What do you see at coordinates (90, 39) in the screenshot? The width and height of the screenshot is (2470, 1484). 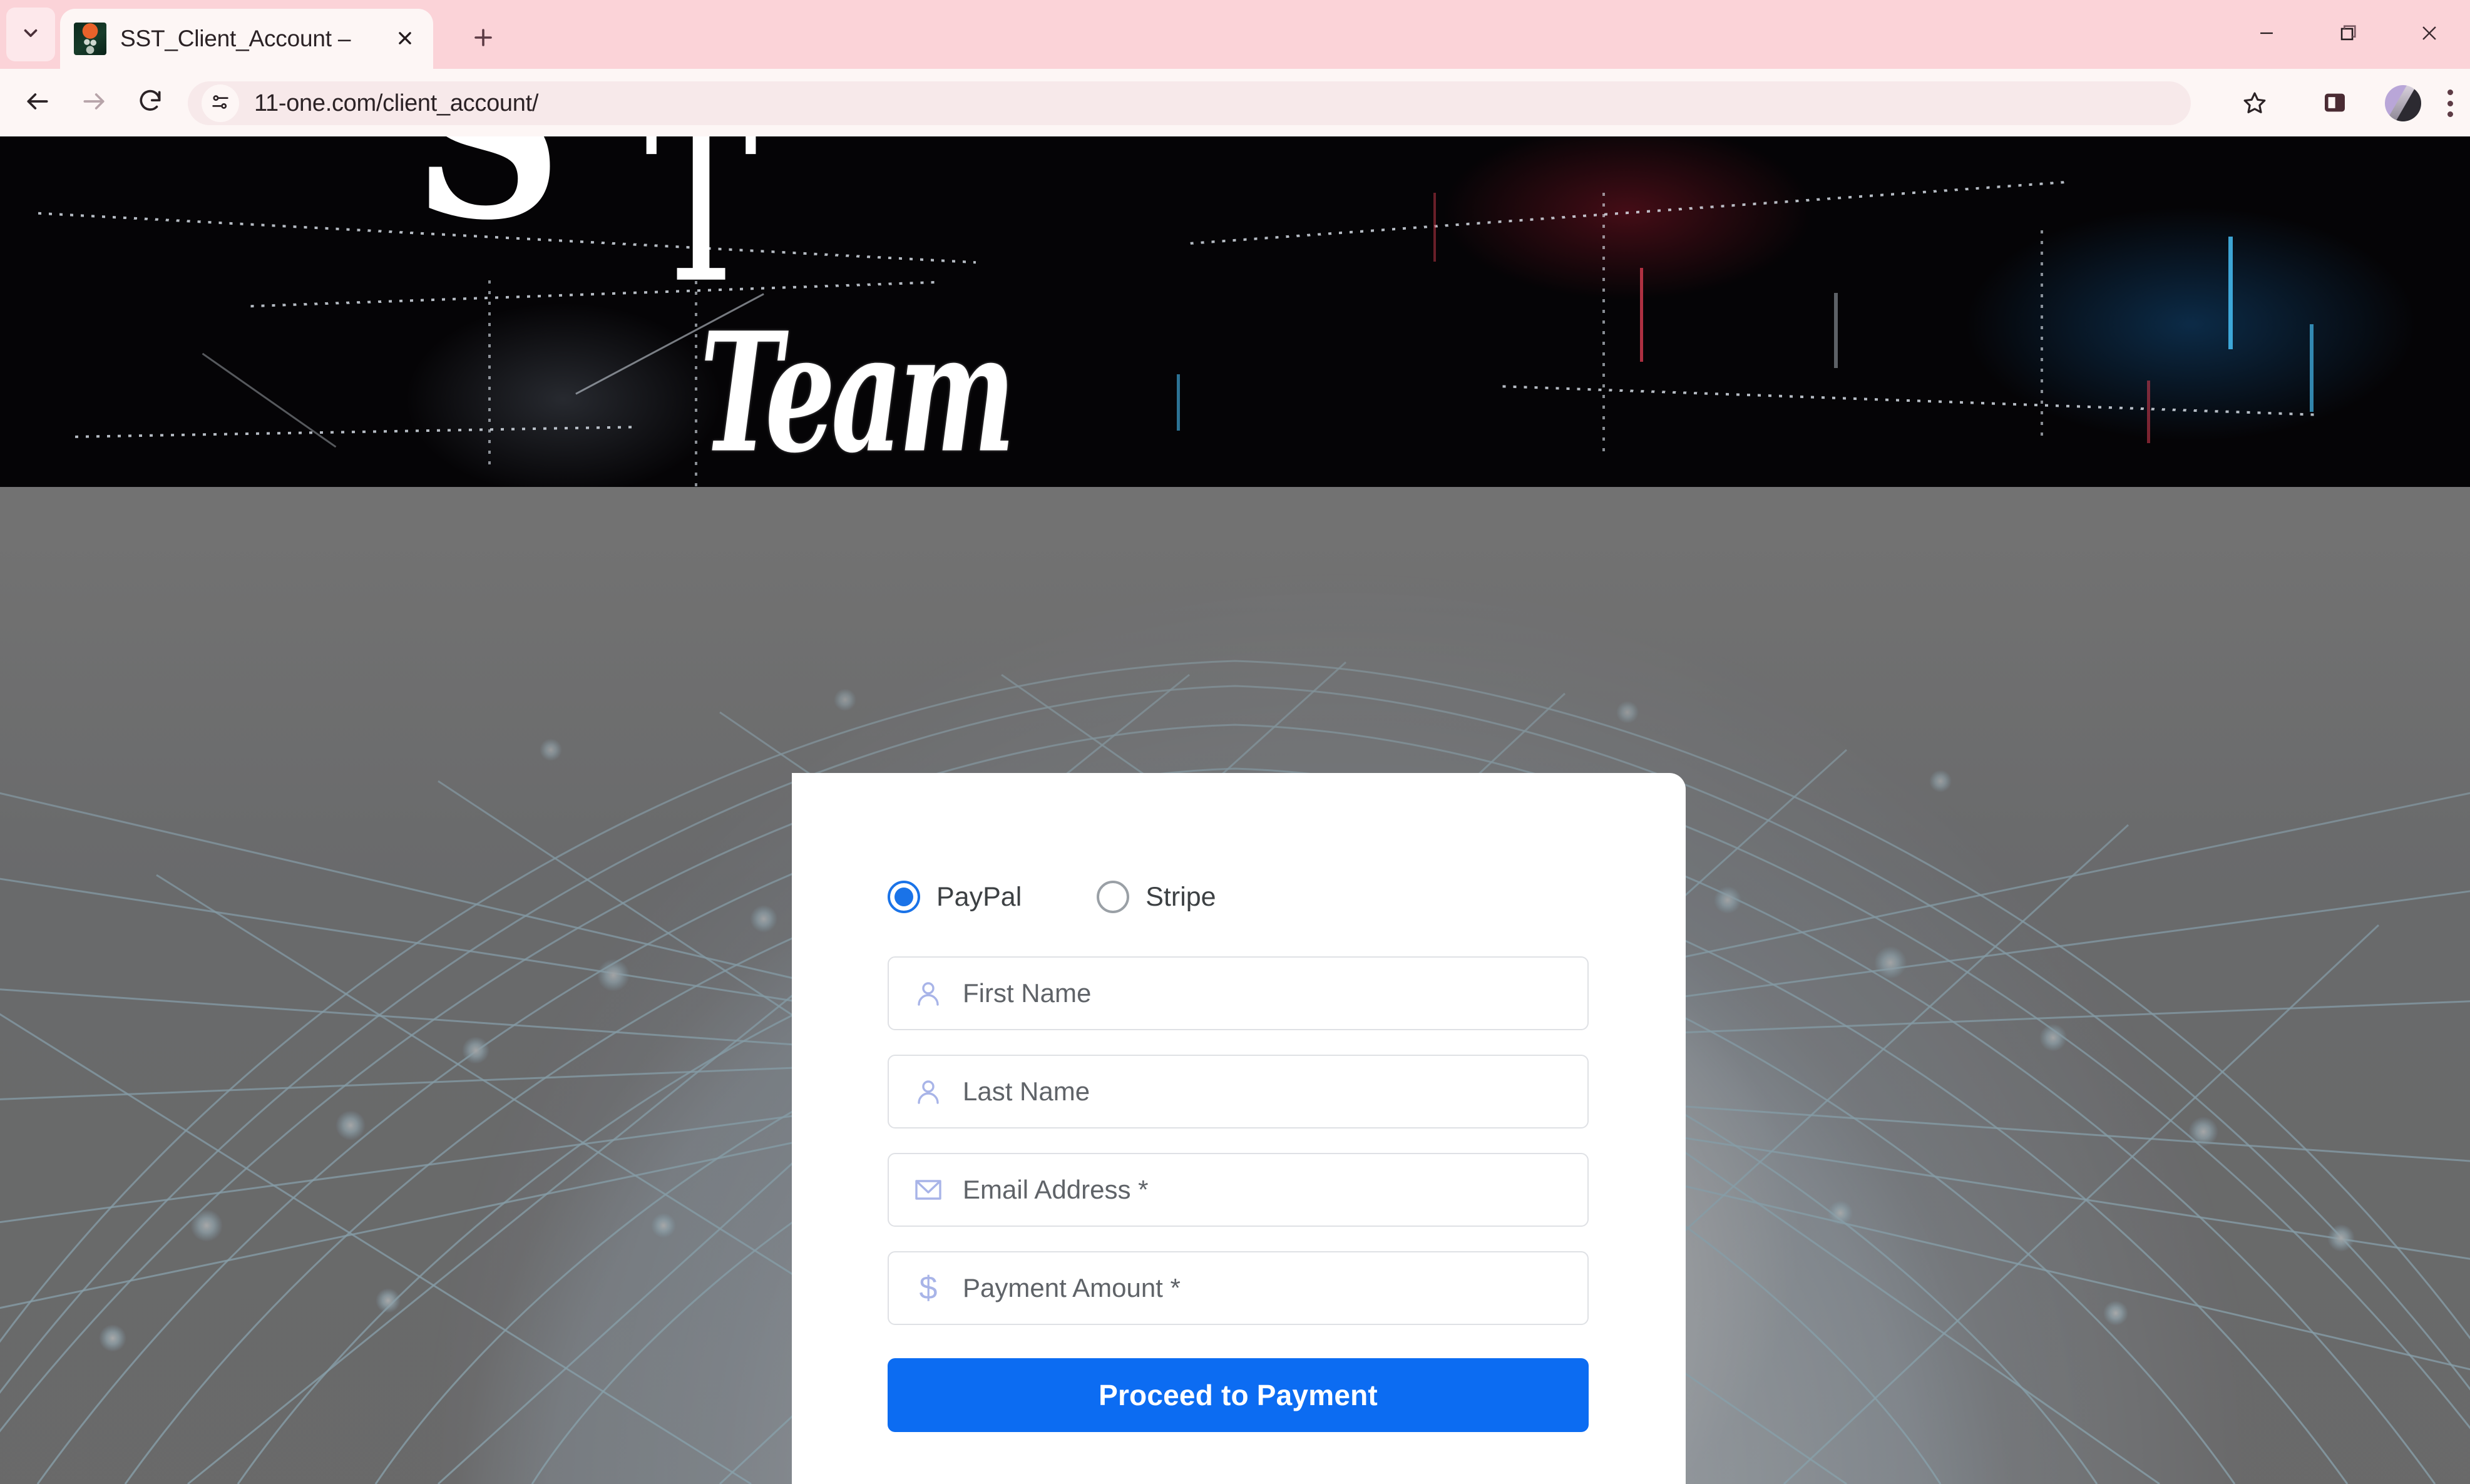 I see `site-favicon` at bounding box center [90, 39].